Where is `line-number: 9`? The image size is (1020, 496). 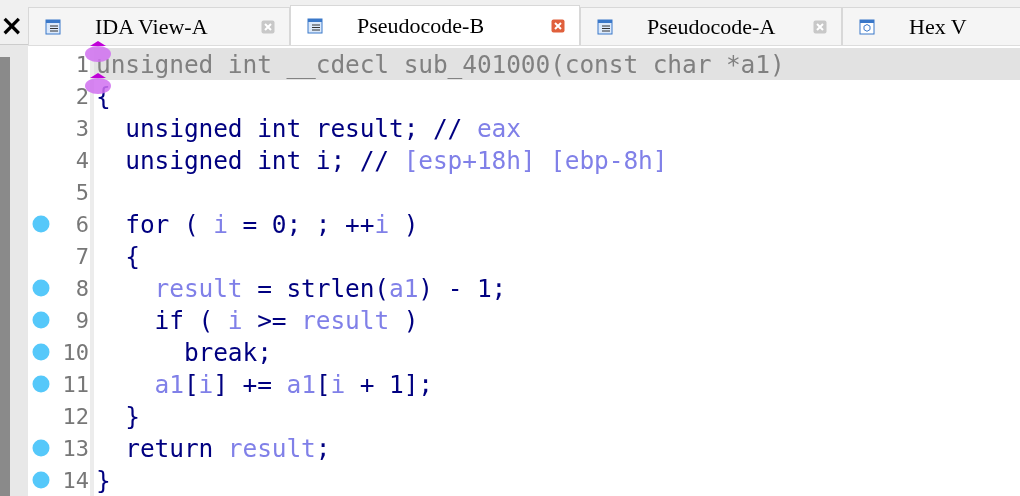
line-number: 9 is located at coordinates (82, 320).